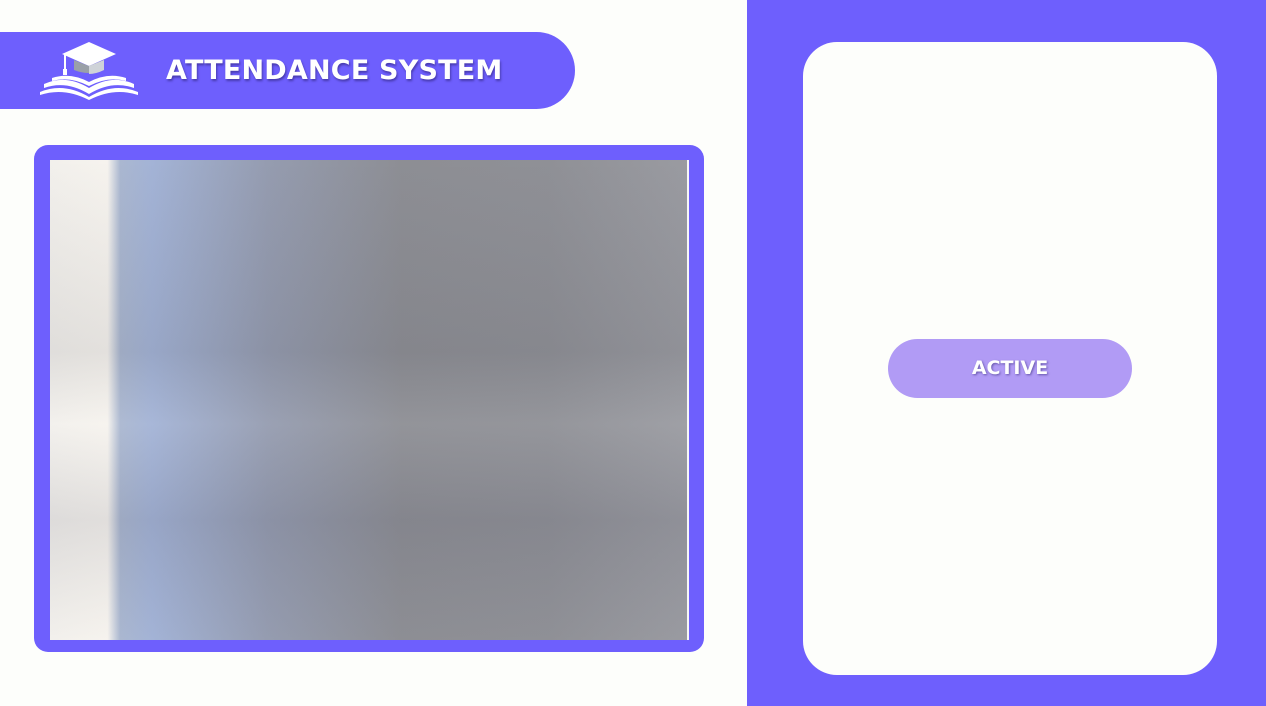  Describe the element at coordinates (334, 70) in the screenshot. I see `app-title: ATTENDANCE SYSTEM` at that location.